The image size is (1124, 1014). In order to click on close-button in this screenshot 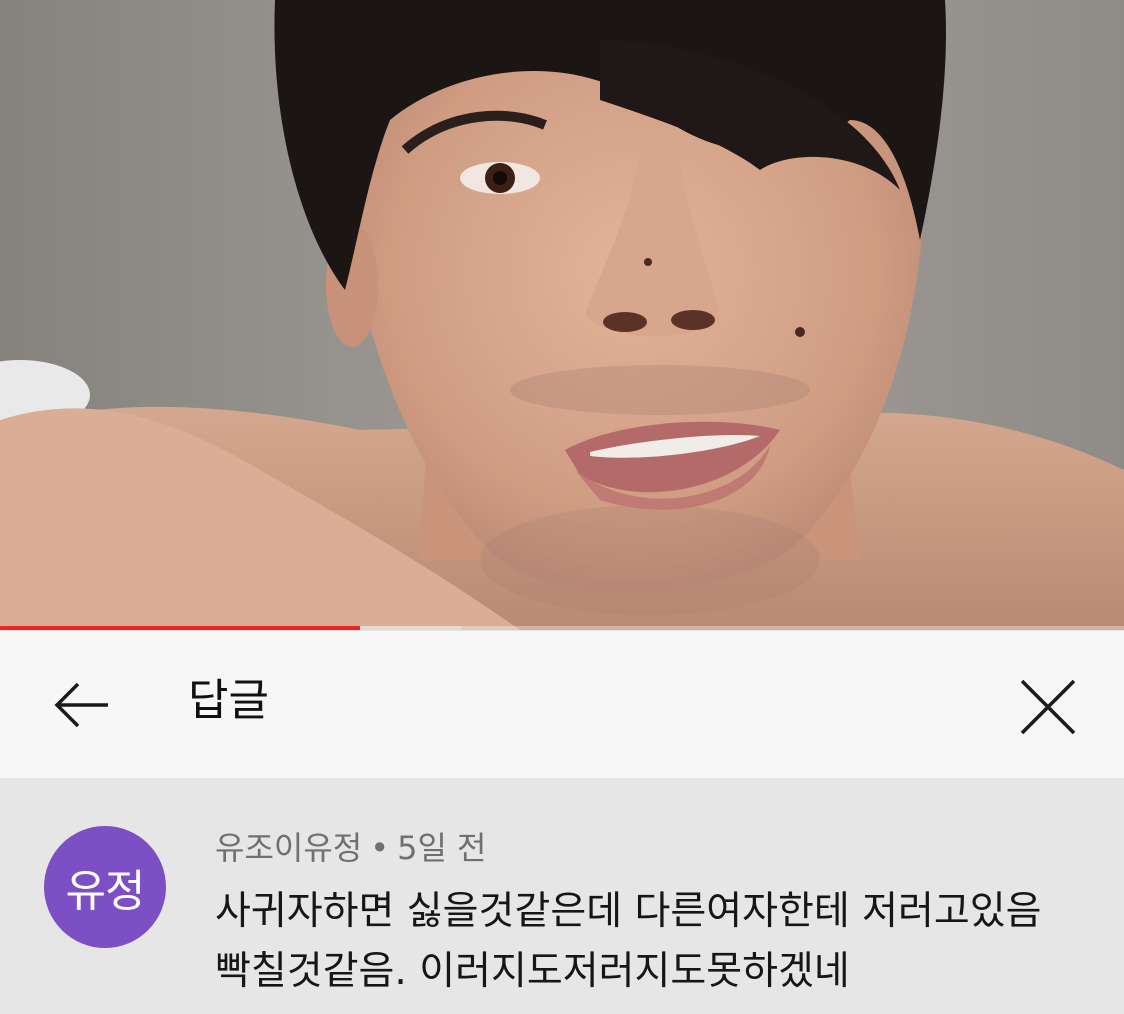, I will do `click(1048, 711)`.